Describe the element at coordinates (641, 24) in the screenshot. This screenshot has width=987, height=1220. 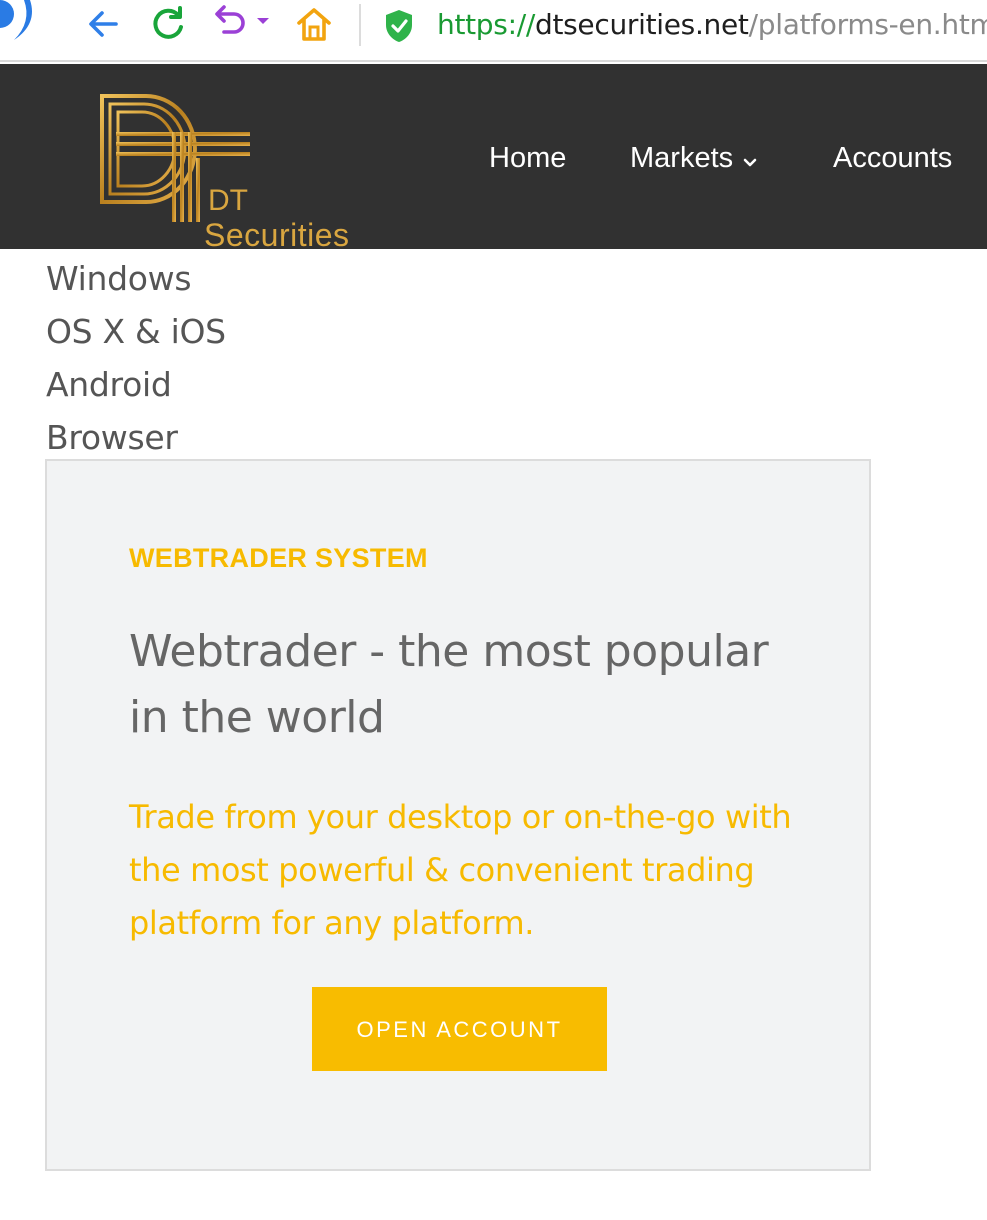
I see `url-host: dtsecurities.net` at that location.